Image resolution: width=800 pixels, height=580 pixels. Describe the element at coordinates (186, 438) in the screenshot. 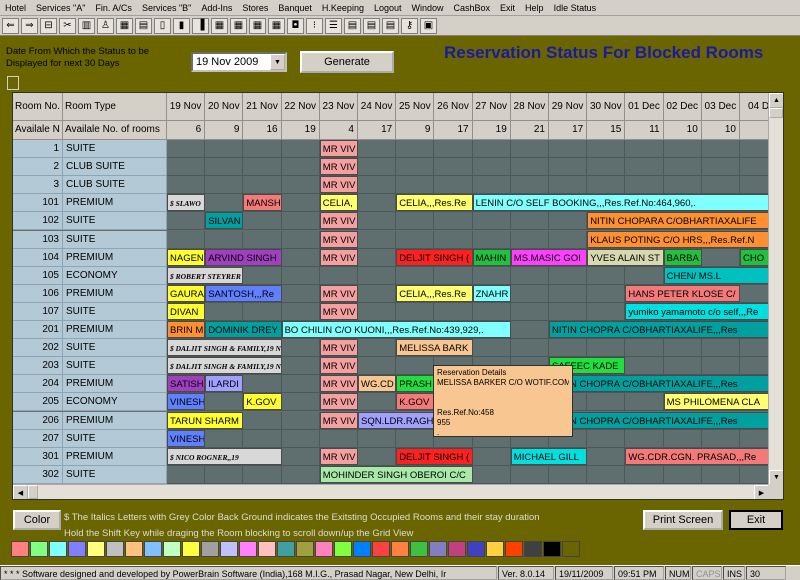

I see `booking-bar: VINESH` at that location.